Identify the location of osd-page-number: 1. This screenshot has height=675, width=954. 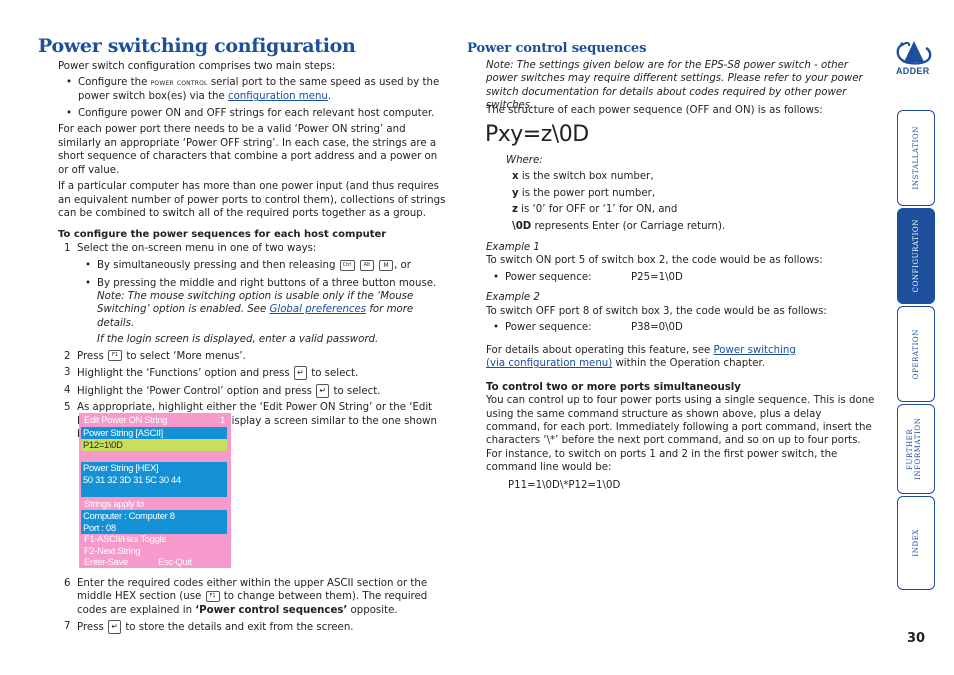
(222, 419).